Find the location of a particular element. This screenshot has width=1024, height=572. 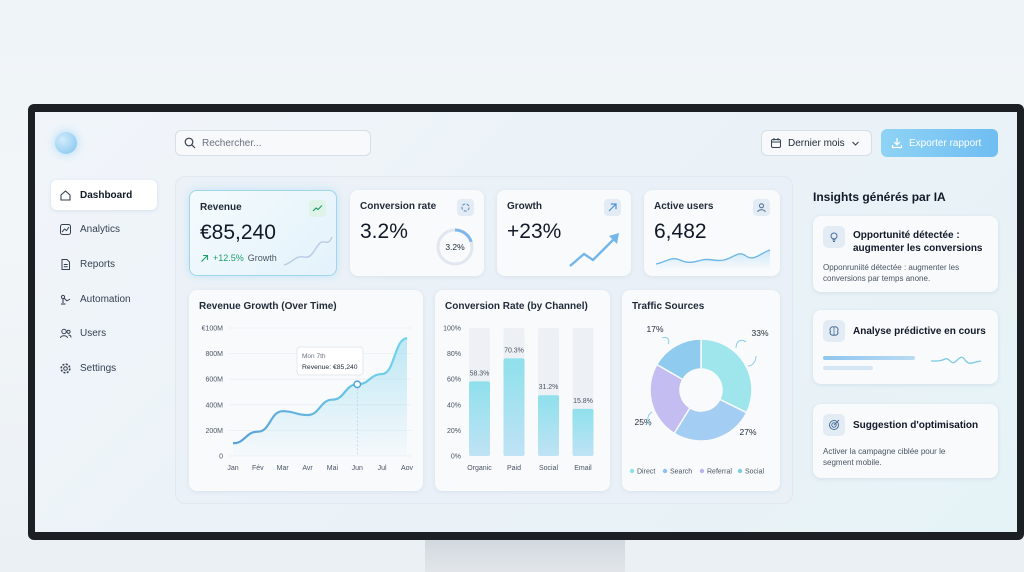

x-tick-label: Email is located at coordinates (583, 468).